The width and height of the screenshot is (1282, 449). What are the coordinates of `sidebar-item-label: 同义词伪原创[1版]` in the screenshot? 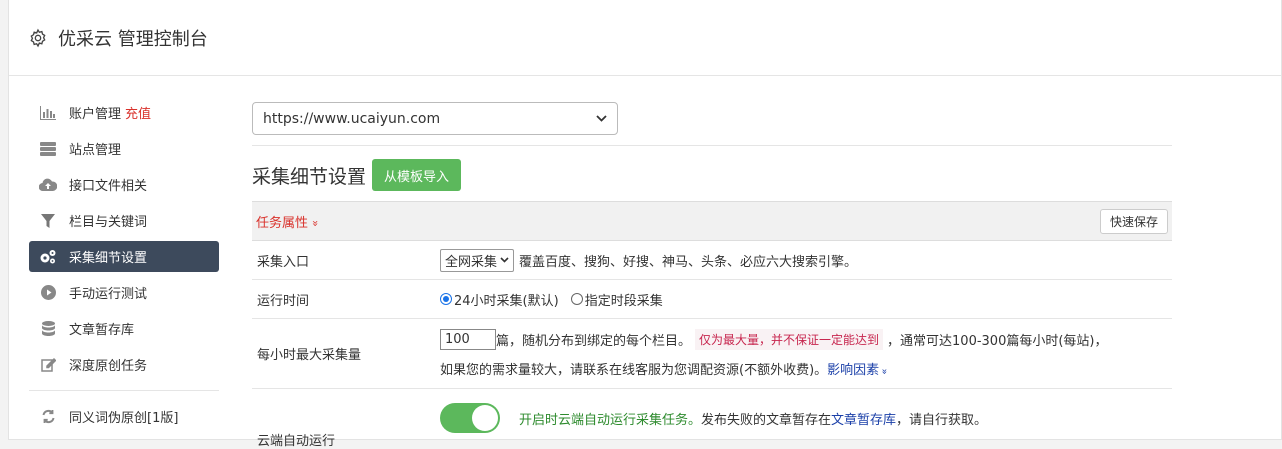 It's located at (124, 418).